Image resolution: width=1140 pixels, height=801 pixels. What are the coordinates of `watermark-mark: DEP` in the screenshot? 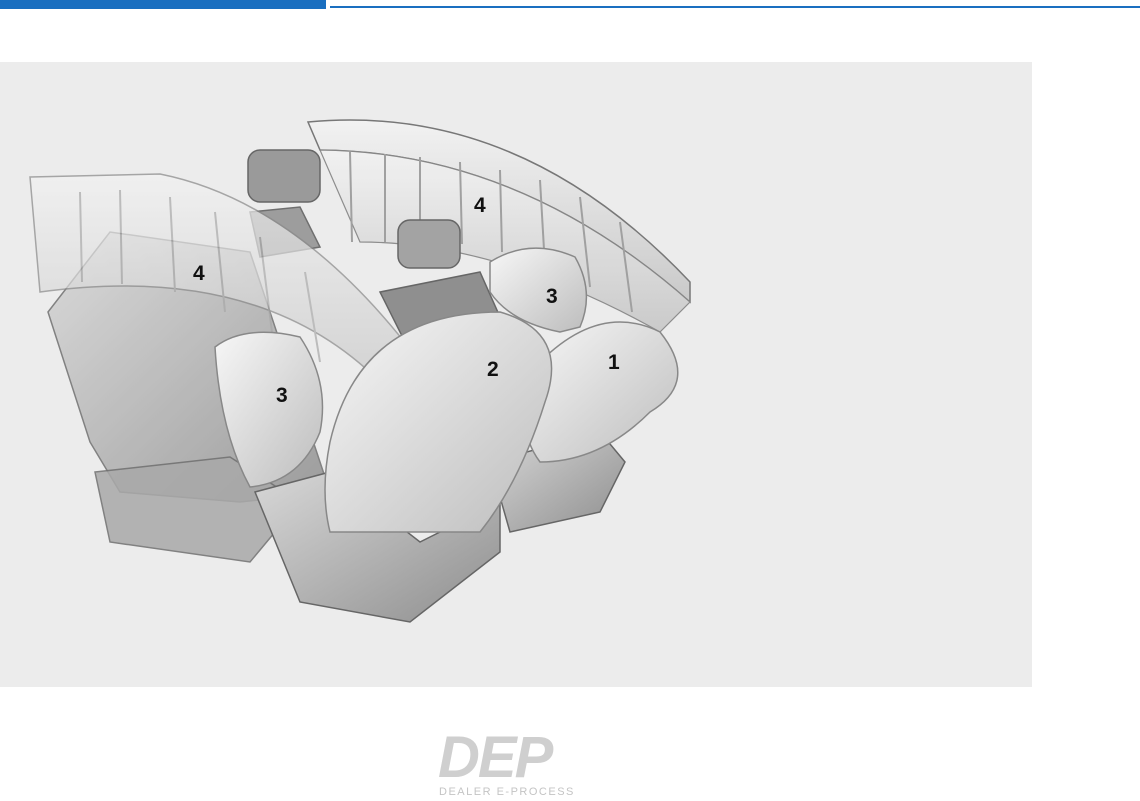 It's located at (495, 757).